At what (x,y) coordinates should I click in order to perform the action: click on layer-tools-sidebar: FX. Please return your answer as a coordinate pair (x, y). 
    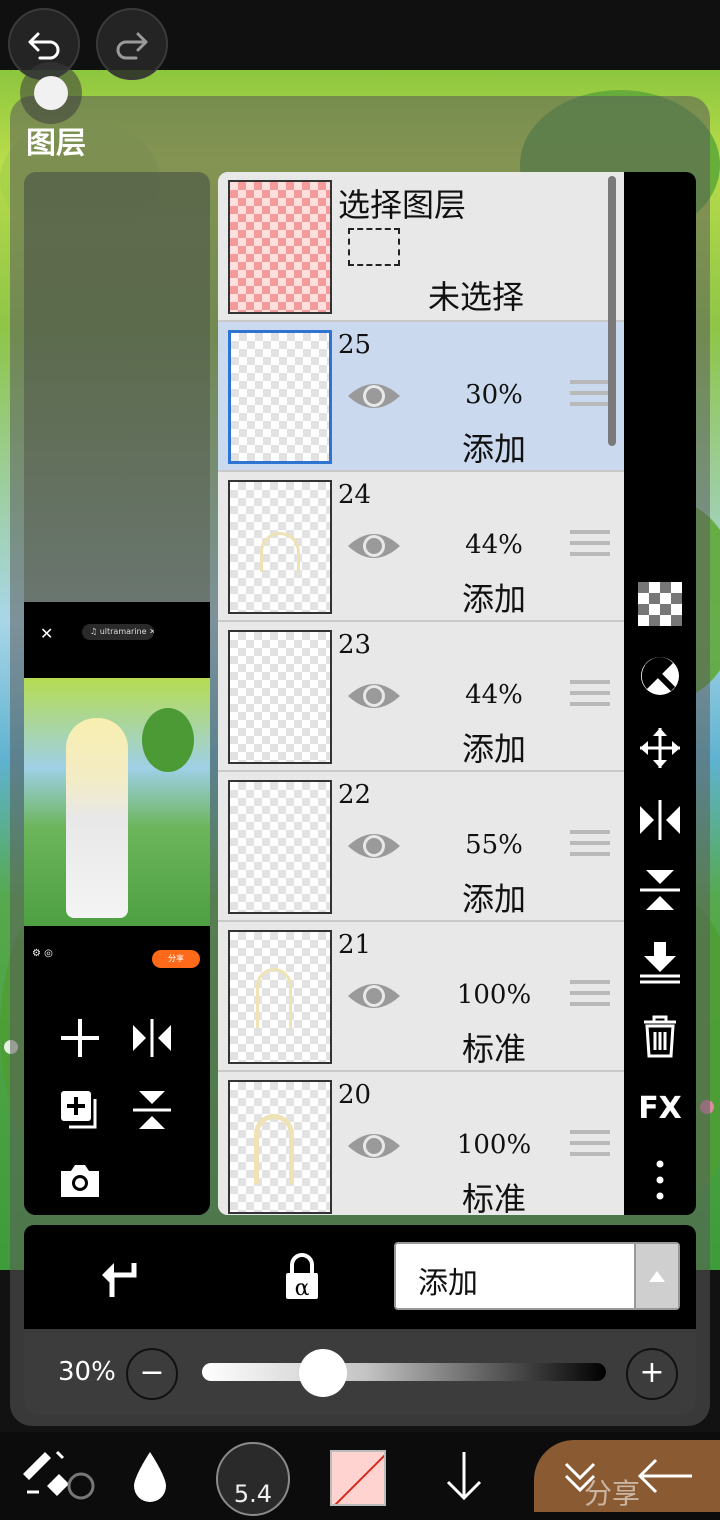
    Looking at the image, I should click on (660, 693).